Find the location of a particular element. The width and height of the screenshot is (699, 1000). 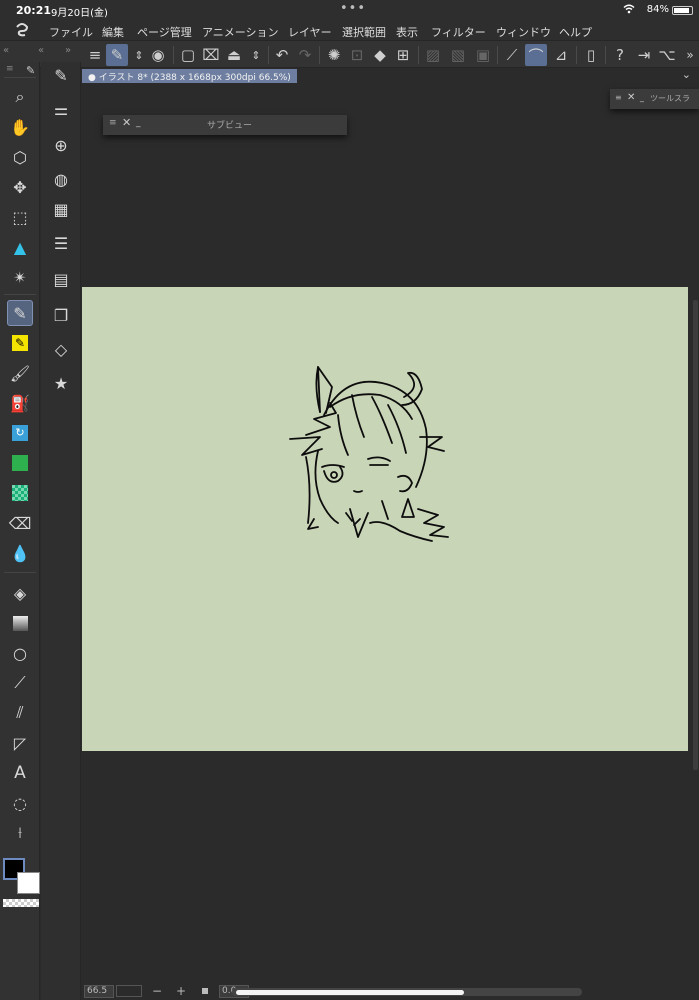

text-tool-icon: A is located at coordinates (20, 773).